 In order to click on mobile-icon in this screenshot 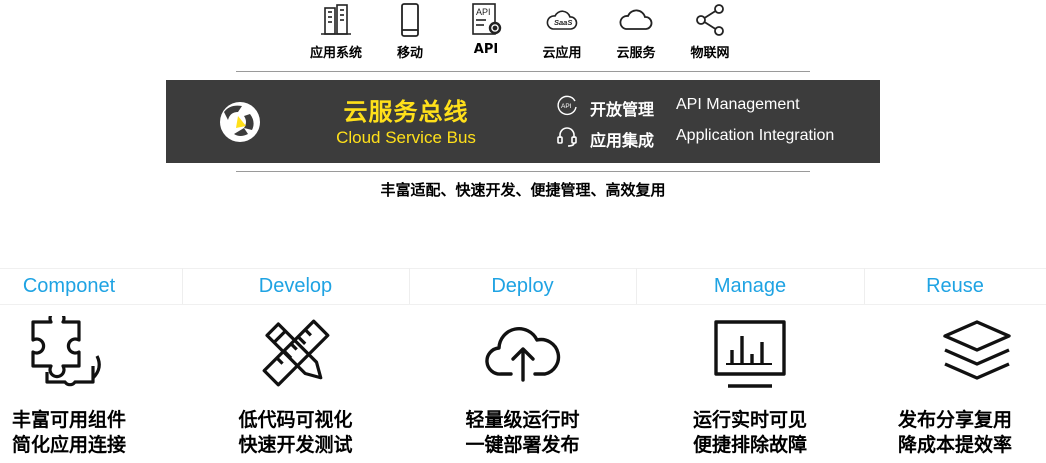, I will do `click(410, 20)`.